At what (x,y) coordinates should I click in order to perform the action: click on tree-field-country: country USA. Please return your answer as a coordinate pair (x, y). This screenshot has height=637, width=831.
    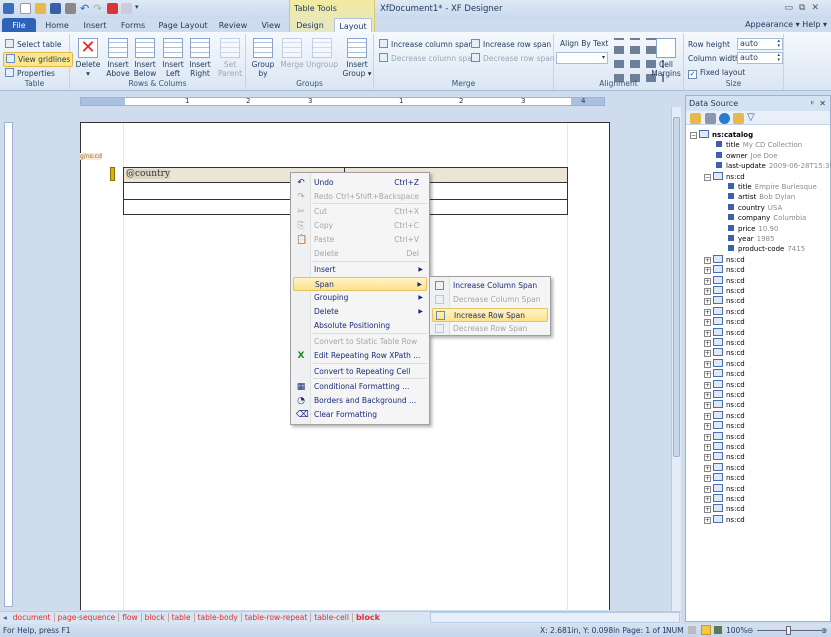
    Looking at the image, I should click on (755, 208).